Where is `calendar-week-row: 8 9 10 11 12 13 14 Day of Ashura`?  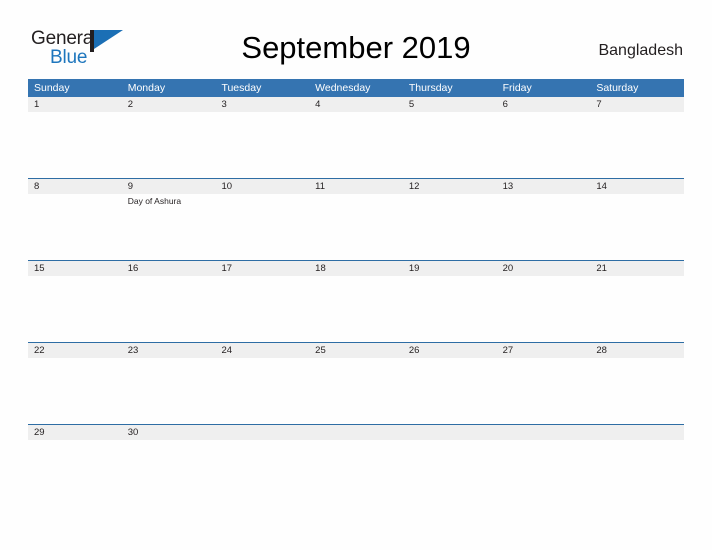
calendar-week-row: 8 9 10 11 12 13 14 Day of Ashura is located at coordinates (356, 219).